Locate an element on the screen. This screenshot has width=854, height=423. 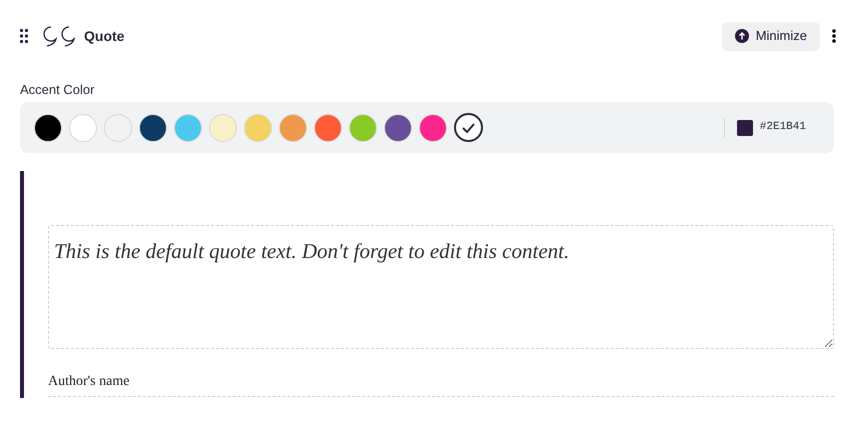
custom-color-swatch is located at coordinates (468, 127).